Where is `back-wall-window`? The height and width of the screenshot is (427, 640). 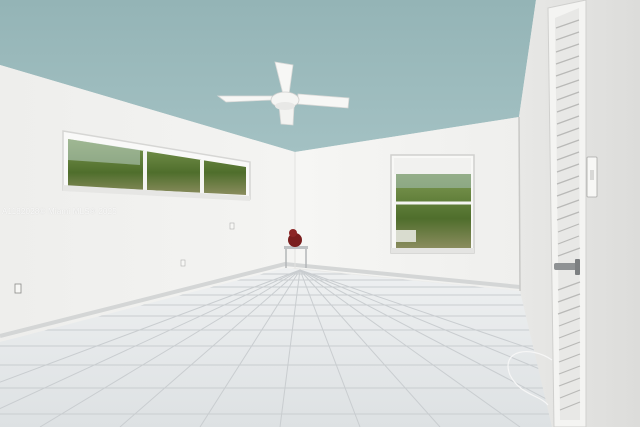
back-wall-window is located at coordinates (432, 204).